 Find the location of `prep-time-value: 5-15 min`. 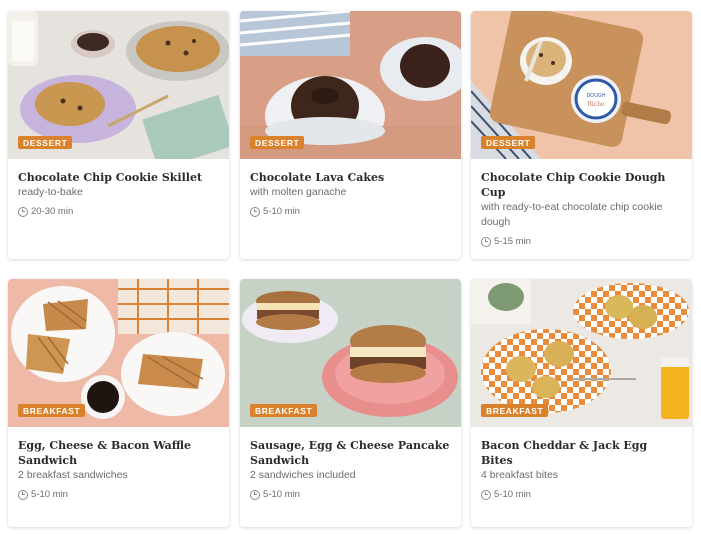

prep-time-value: 5-15 min is located at coordinates (512, 241).